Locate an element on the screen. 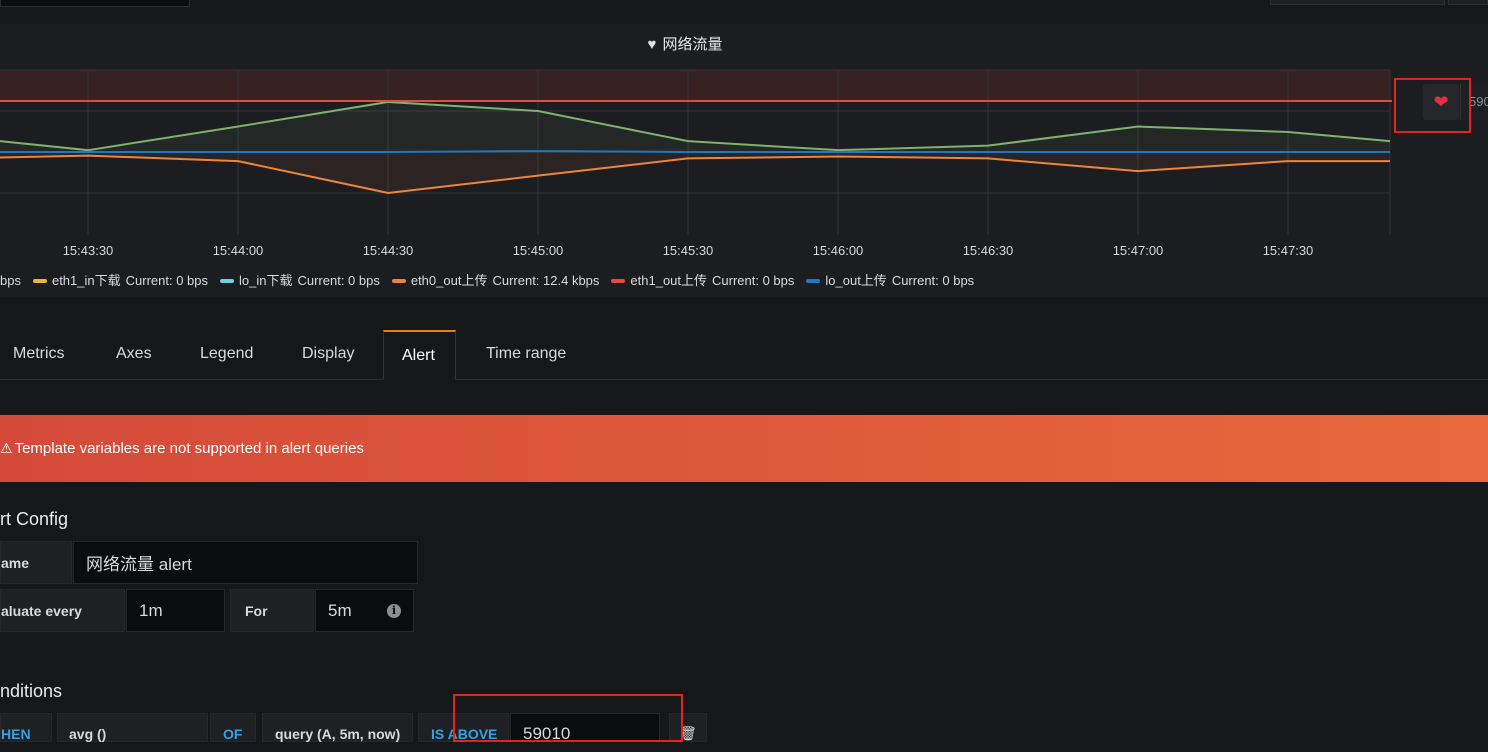 The image size is (1488, 752). tab-metrics: Metrics is located at coordinates (39, 355).